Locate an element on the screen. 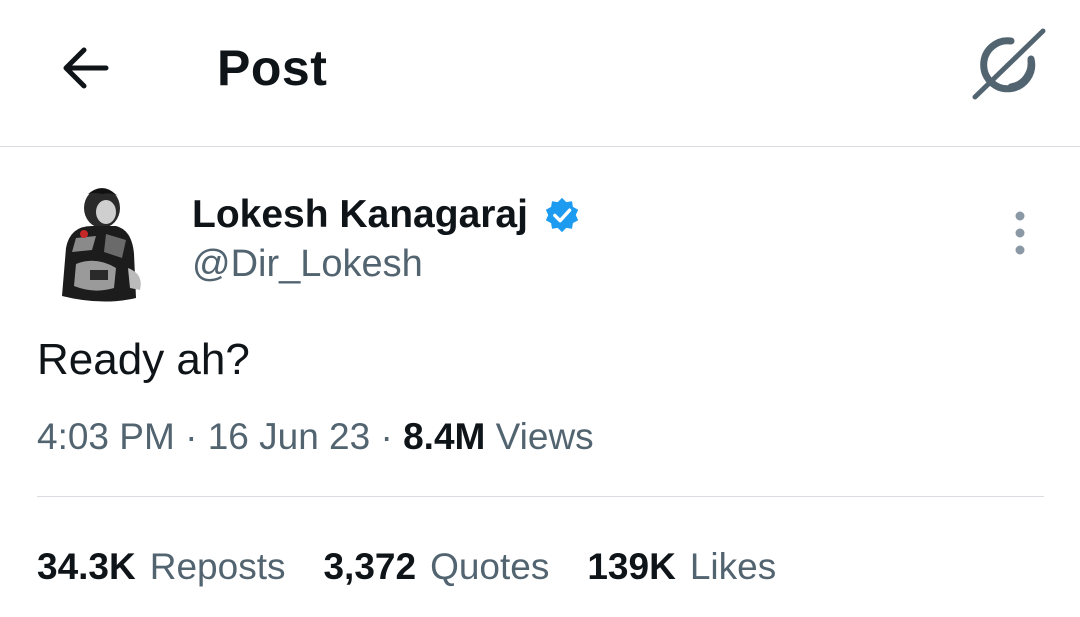 This screenshot has width=1080, height=617. engagement-stats: 34.3K Reposts 3,372 Quotes 139K Likes is located at coordinates (425, 567).